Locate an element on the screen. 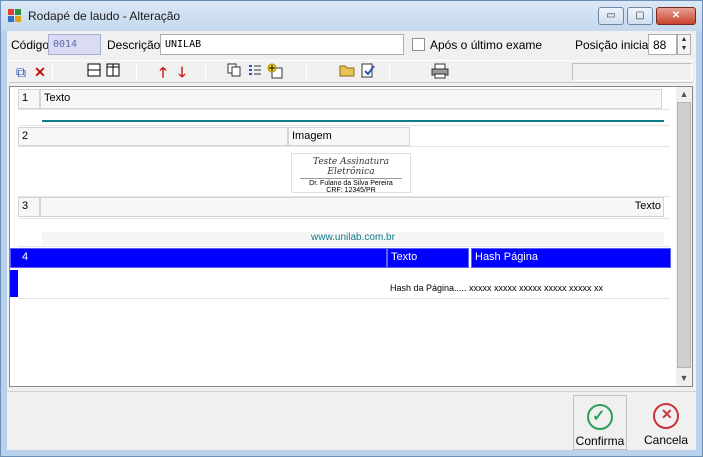 Image resolution: width=703 pixels, height=457 pixels. app-icon is located at coordinates (15, 16).